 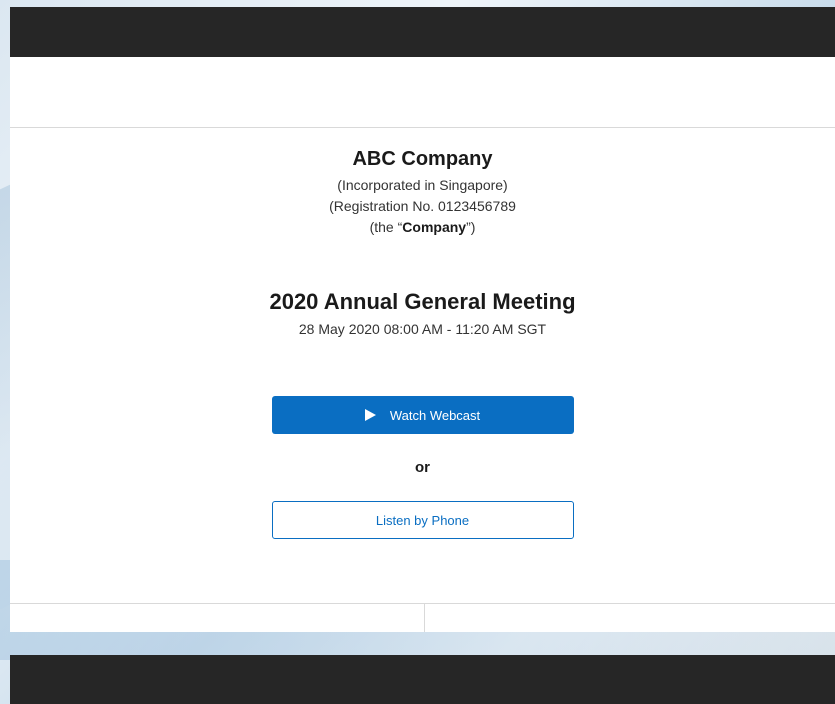 I want to click on company-name: ABC Company, so click(x=422, y=159).